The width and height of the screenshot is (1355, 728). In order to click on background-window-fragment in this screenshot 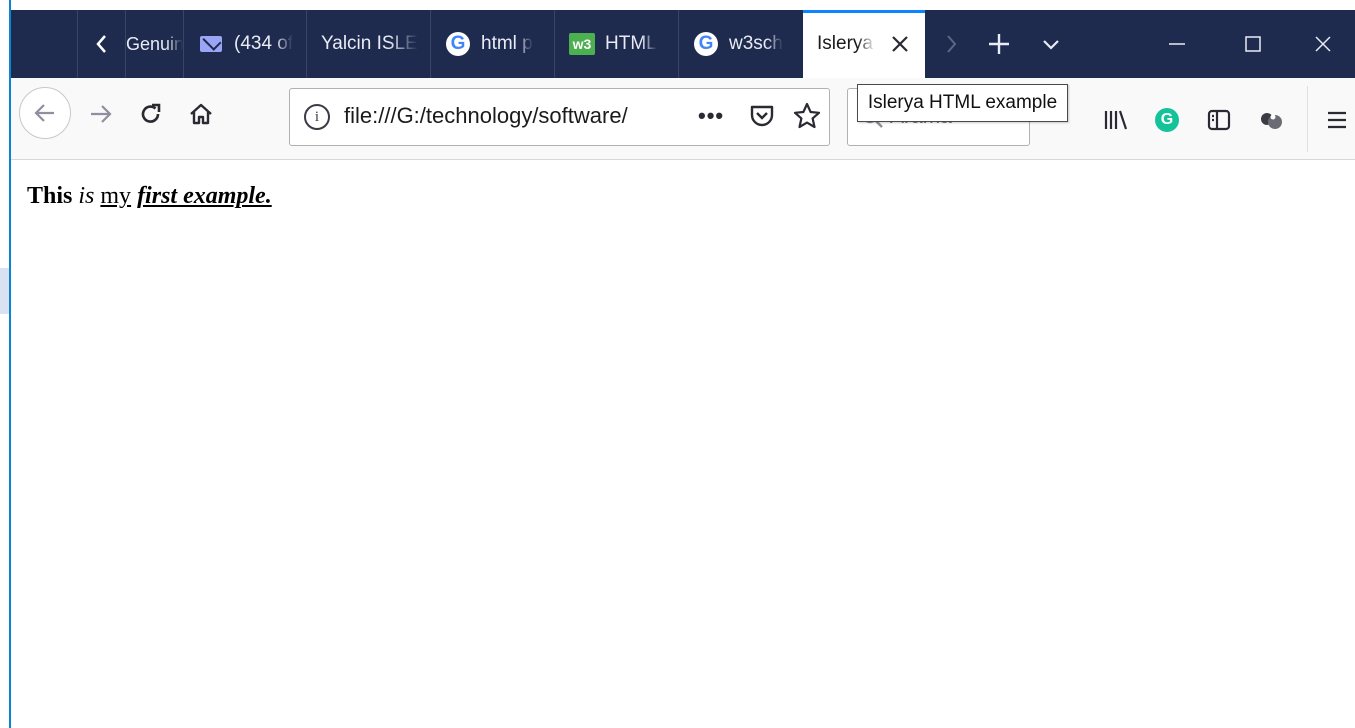, I will do `click(4, 291)`.